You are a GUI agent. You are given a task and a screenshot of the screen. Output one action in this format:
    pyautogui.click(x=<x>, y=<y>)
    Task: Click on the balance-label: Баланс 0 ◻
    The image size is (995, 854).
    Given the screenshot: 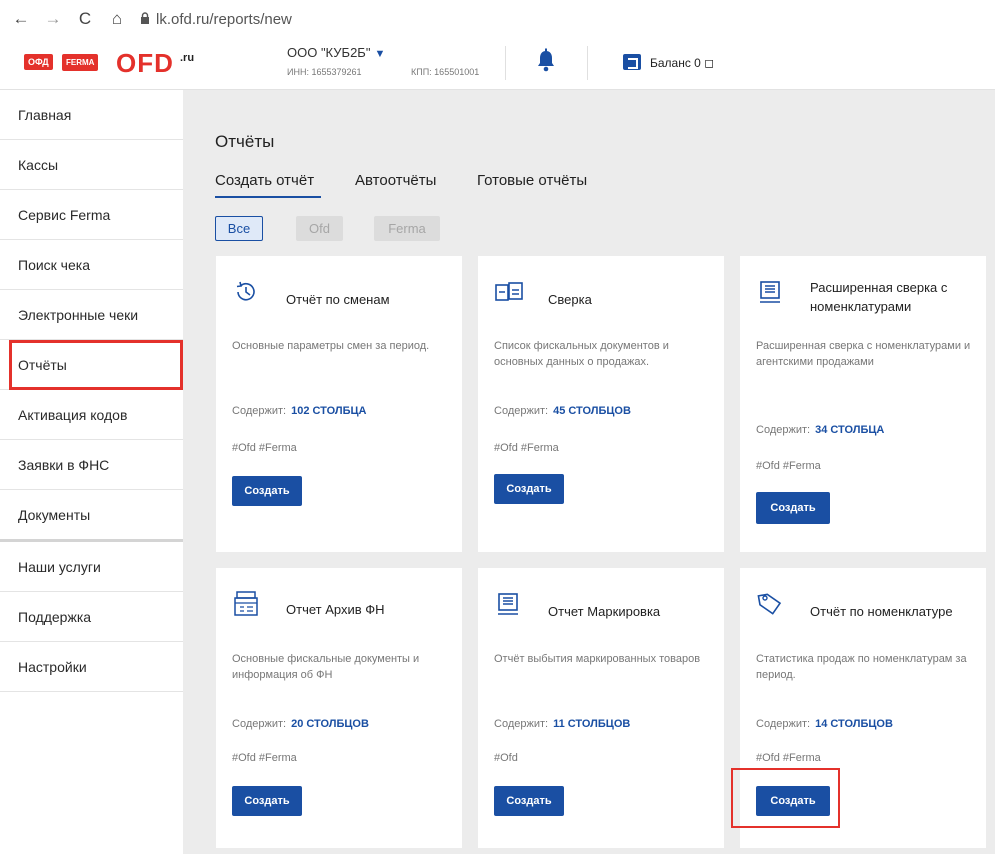 What is the action you would take?
    pyautogui.click(x=682, y=63)
    